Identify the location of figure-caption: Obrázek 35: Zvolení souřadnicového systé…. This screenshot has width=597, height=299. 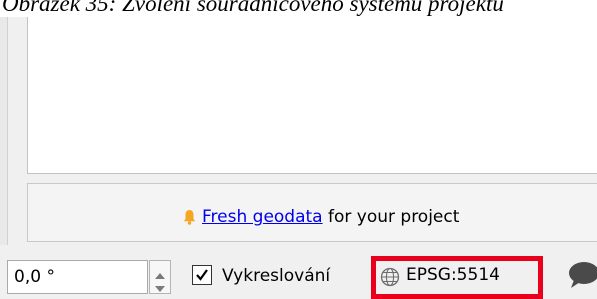
(253, 8).